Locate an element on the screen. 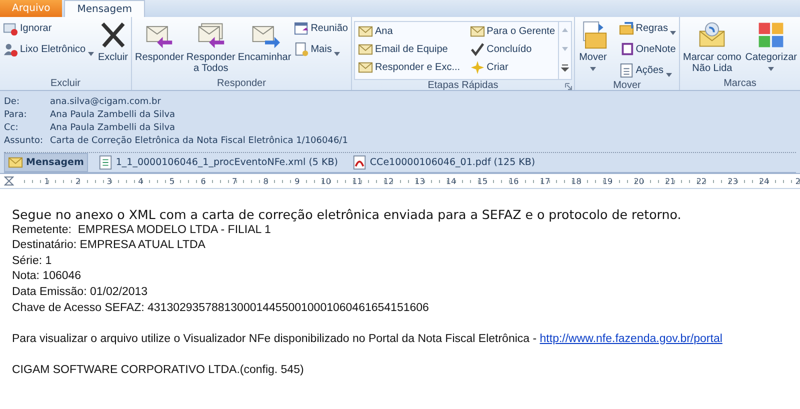 Image resolution: width=800 pixels, height=409 pixels. sparkle-icon is located at coordinates (477, 67).